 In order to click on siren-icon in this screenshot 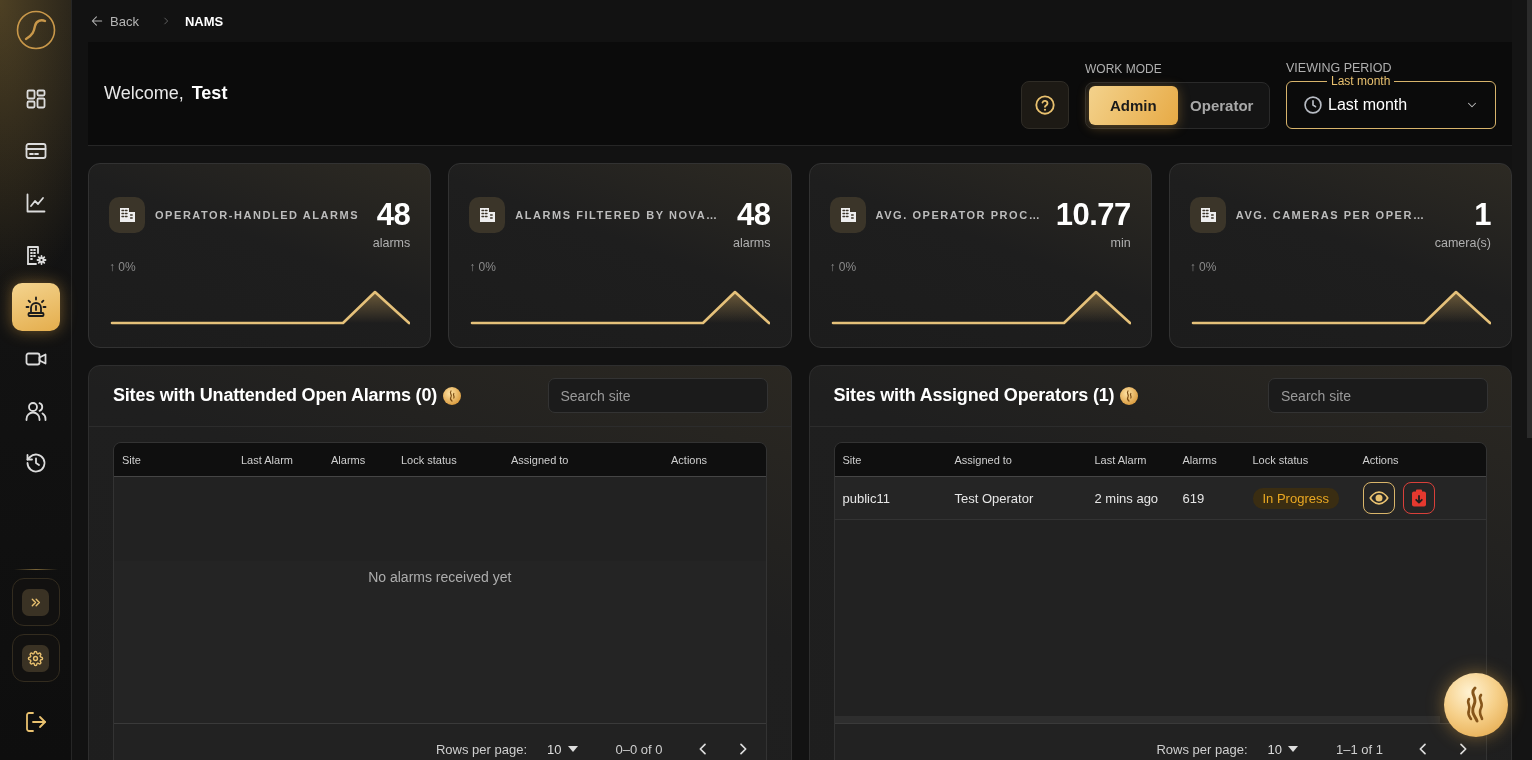, I will do `click(35, 307)`.